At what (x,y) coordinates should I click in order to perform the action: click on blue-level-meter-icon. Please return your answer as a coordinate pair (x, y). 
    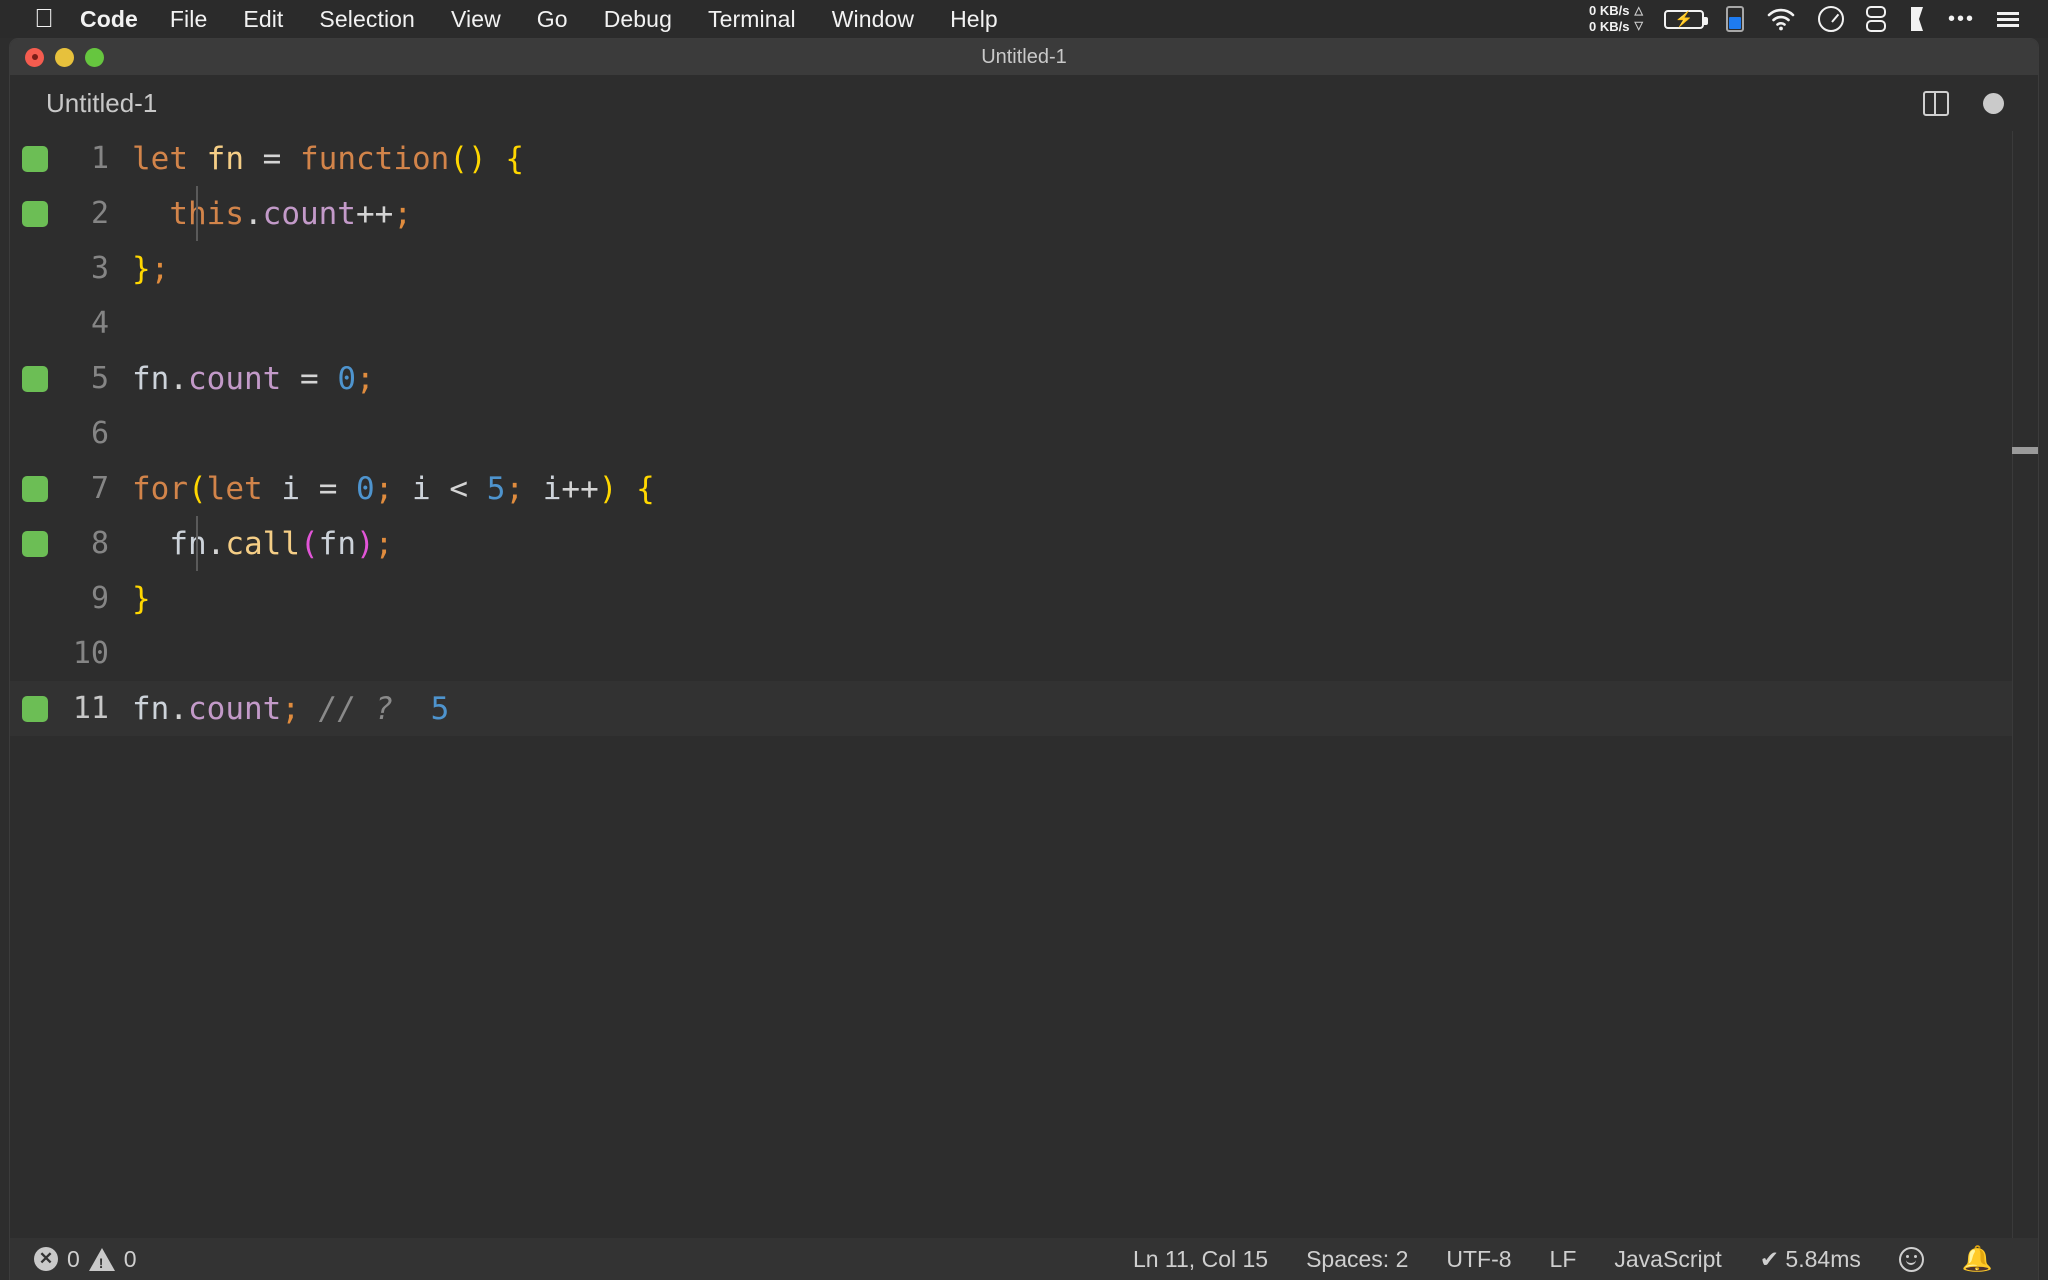
    Looking at the image, I should click on (1735, 19).